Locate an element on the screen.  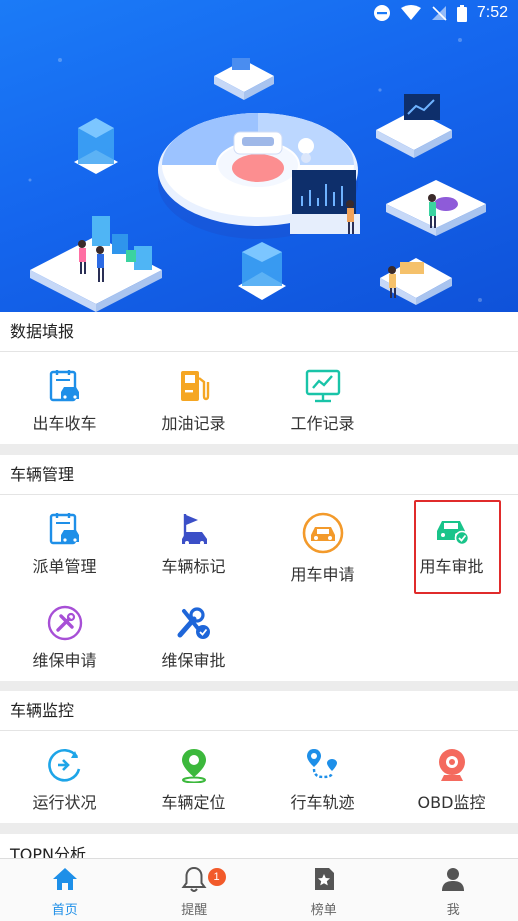
user-icon is located at coordinates (453, 879).